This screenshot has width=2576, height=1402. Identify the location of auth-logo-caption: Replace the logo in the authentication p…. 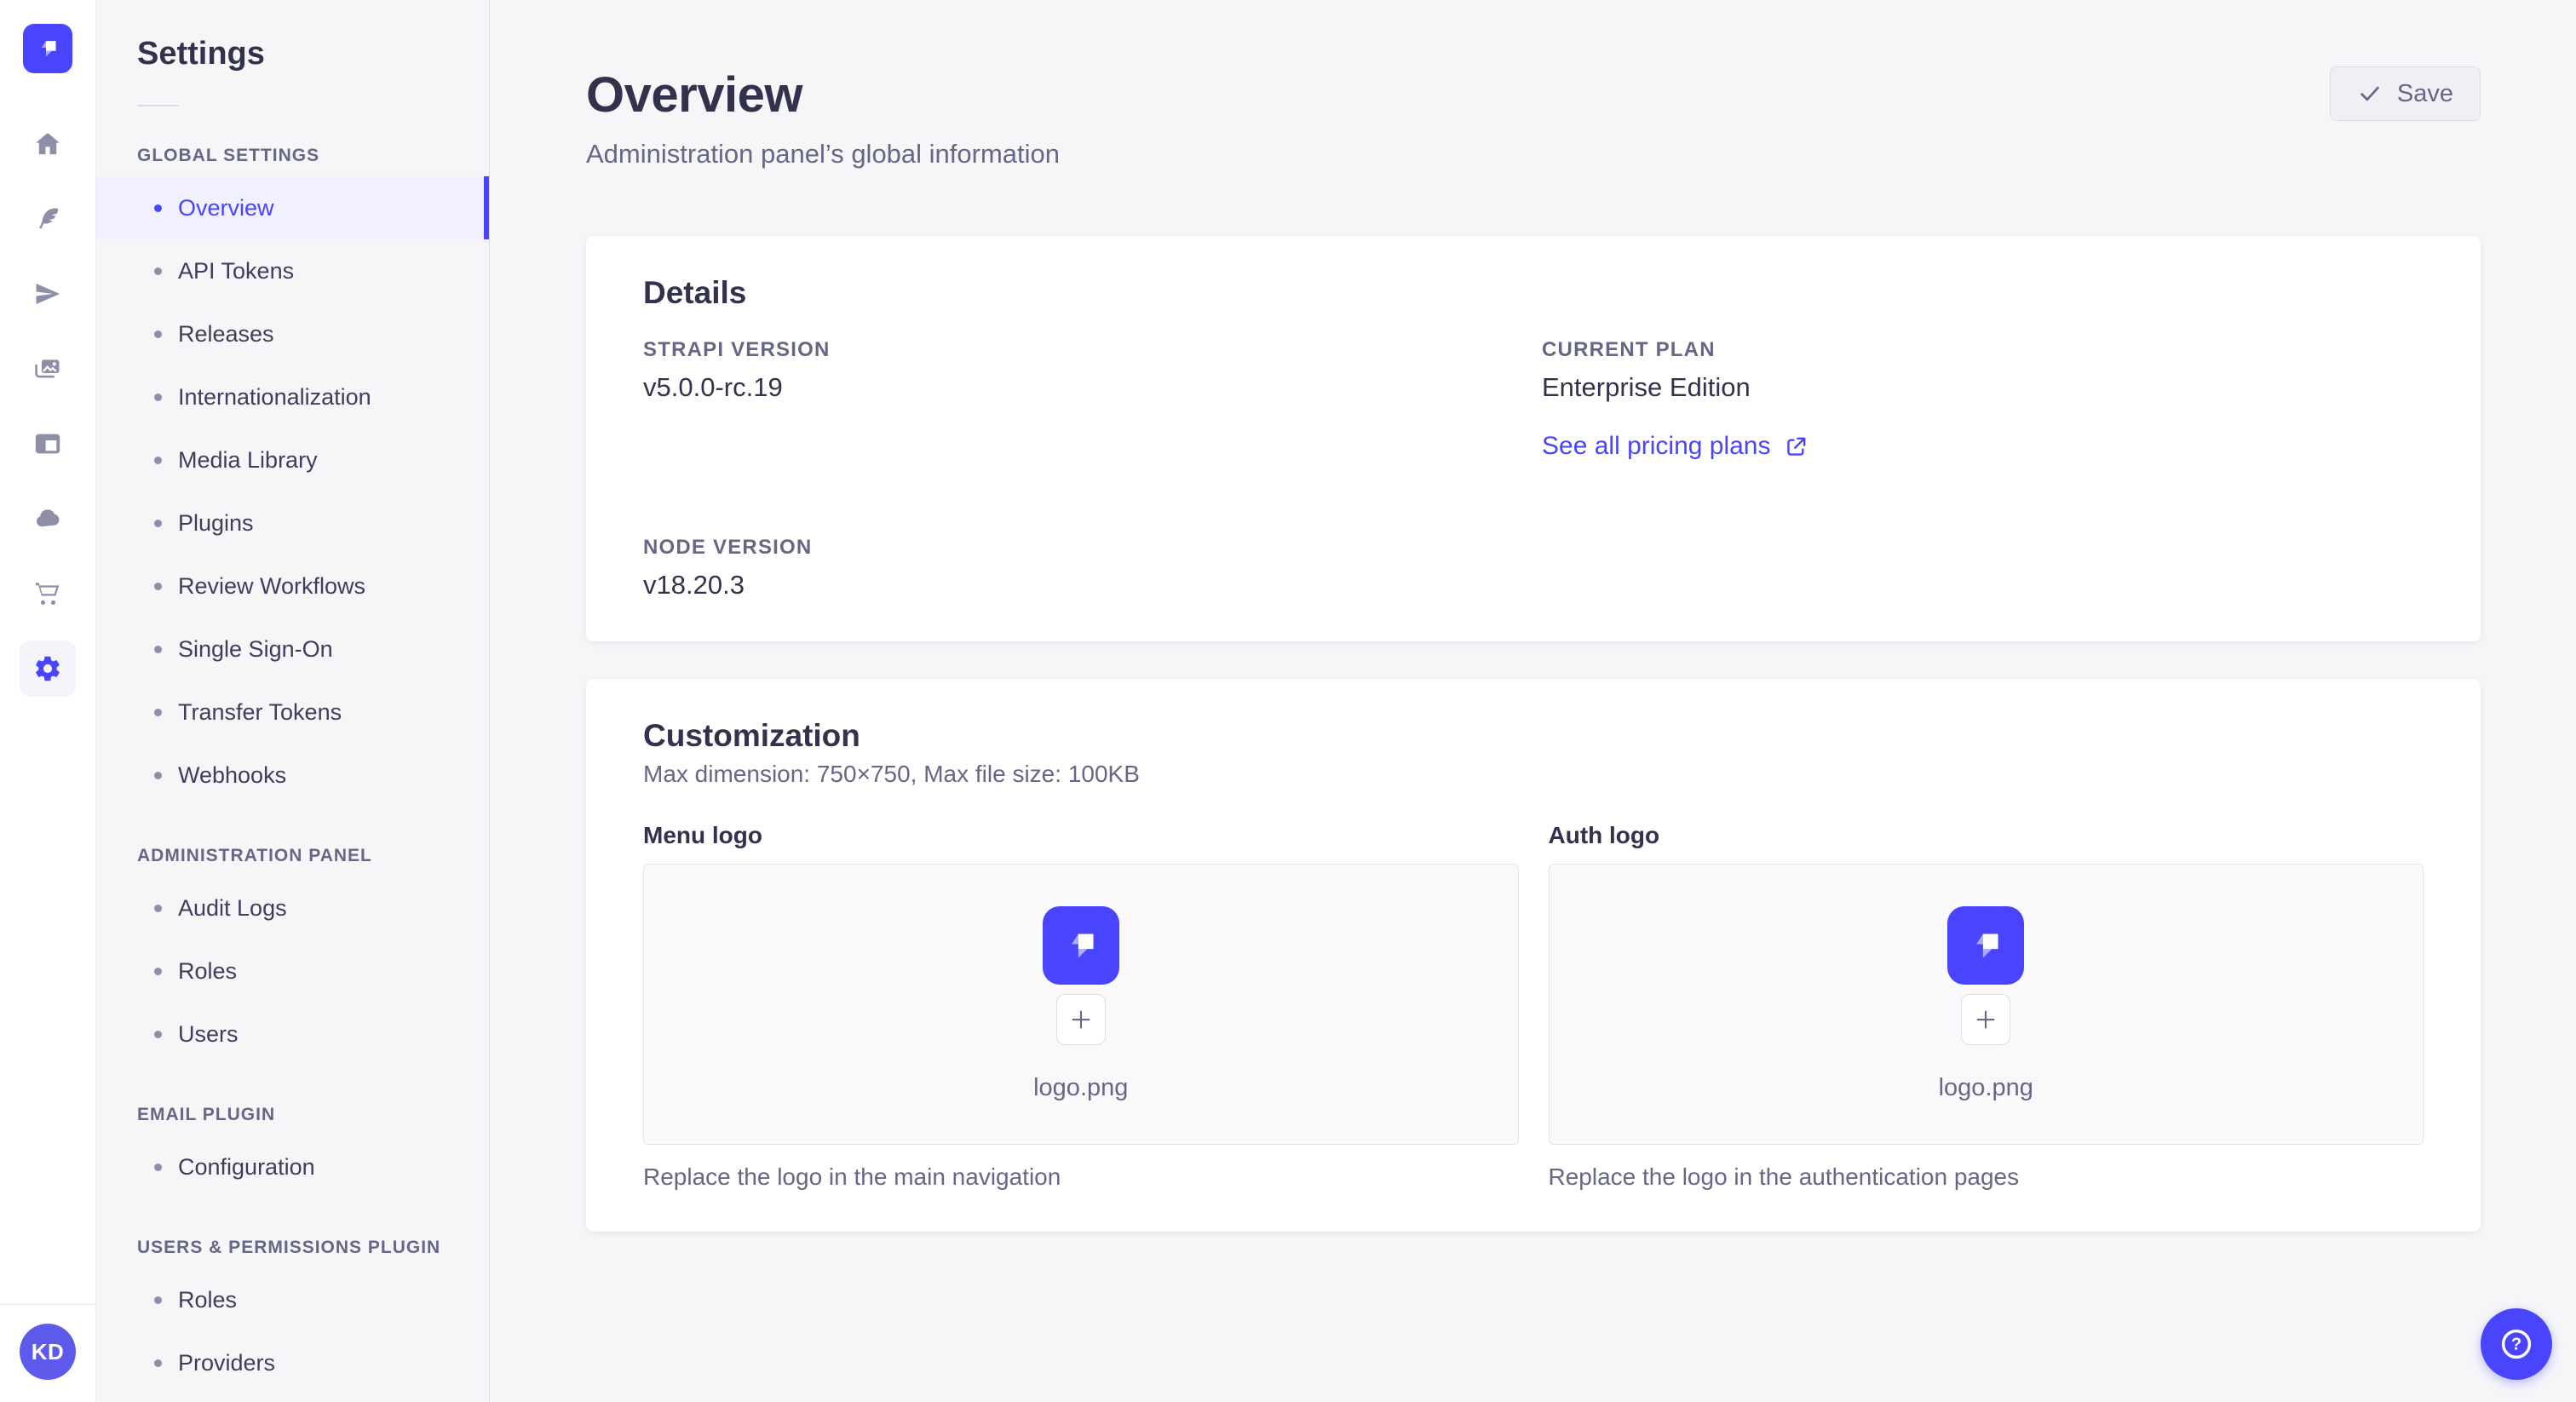
(1784, 1177).